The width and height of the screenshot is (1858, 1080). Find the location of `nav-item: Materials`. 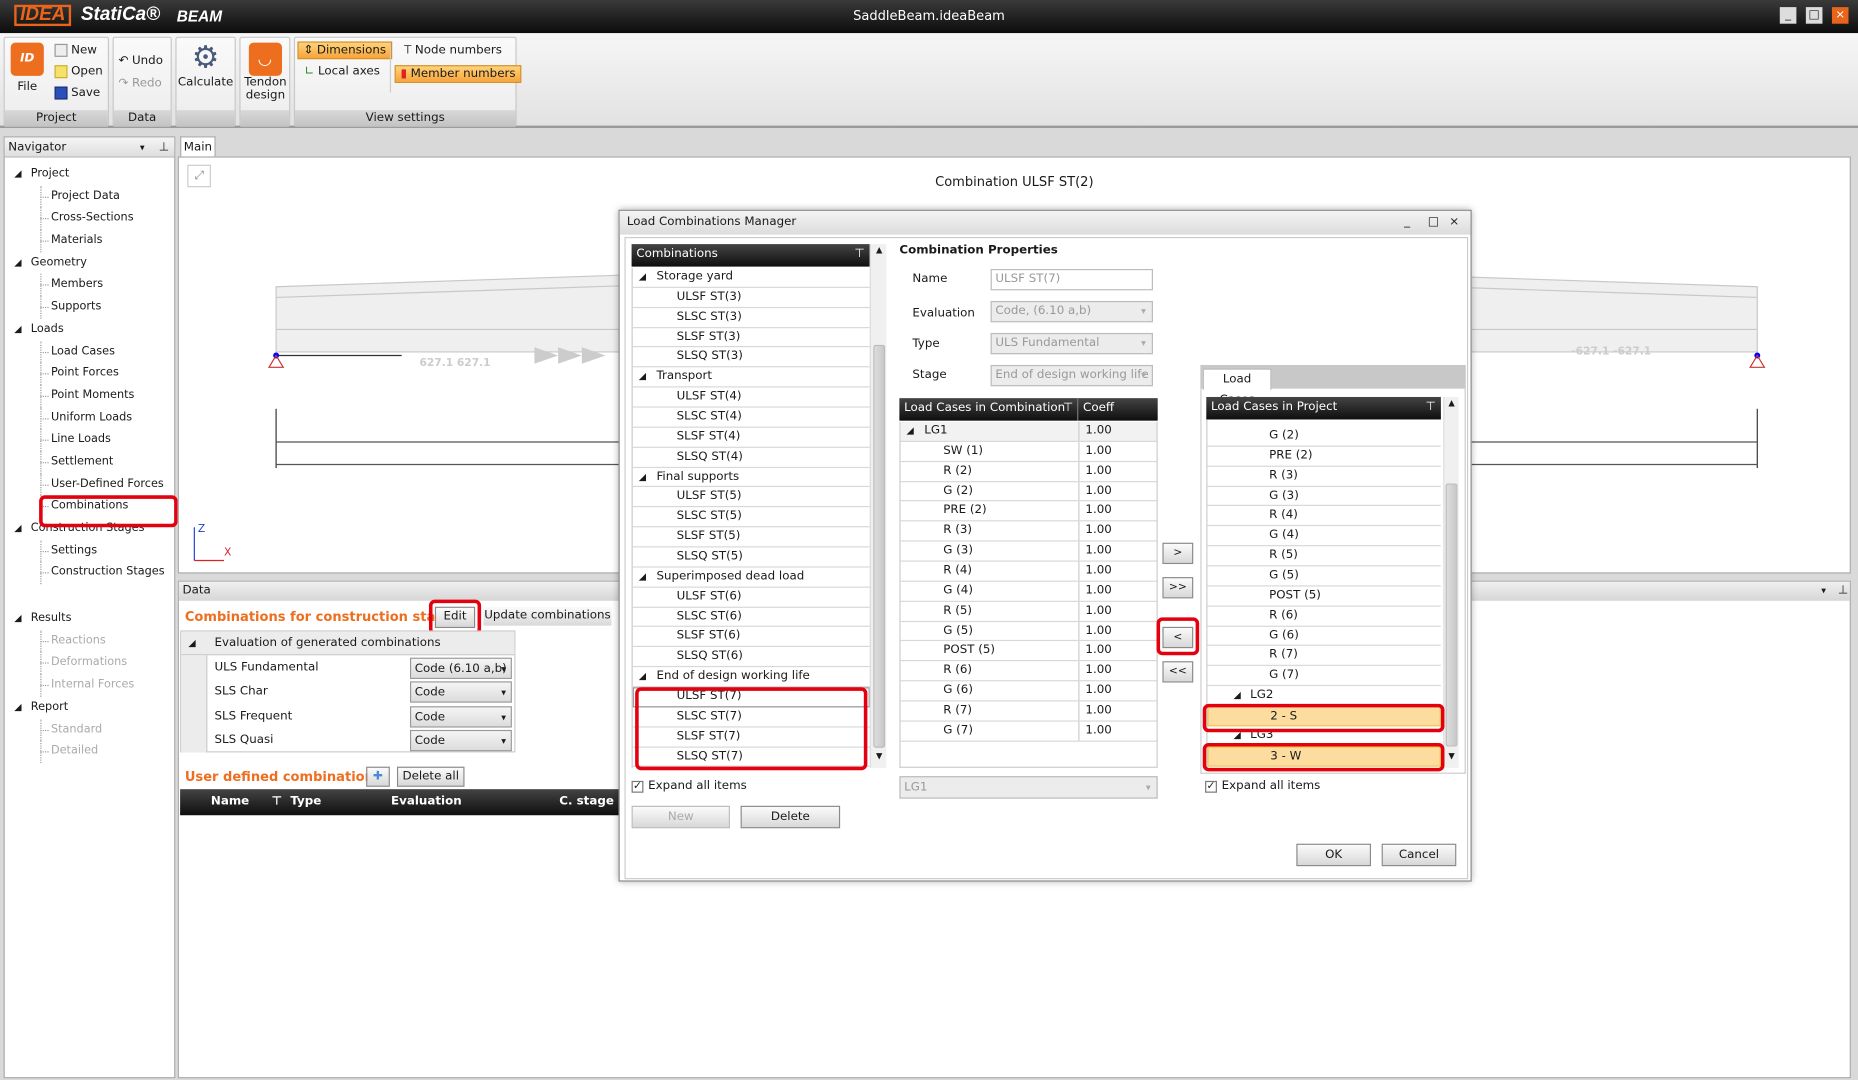

nav-item: Materials is located at coordinates (89, 240).